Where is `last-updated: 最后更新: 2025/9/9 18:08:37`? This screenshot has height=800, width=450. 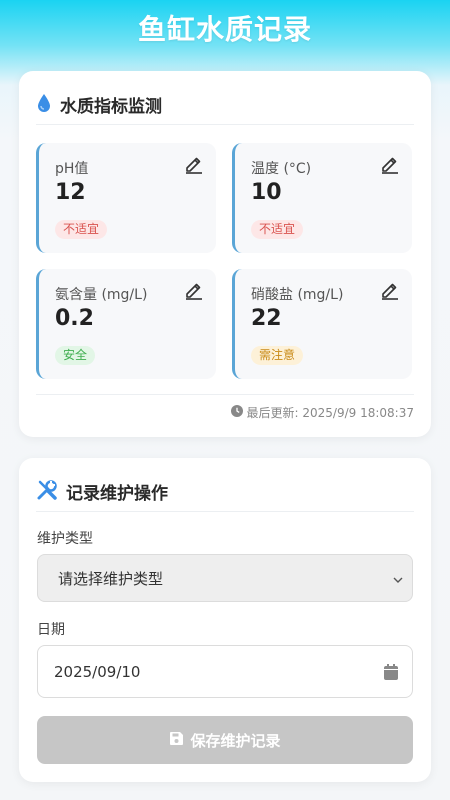 last-updated: 最后更新: 2025/9/9 18:08:37 is located at coordinates (322, 412).